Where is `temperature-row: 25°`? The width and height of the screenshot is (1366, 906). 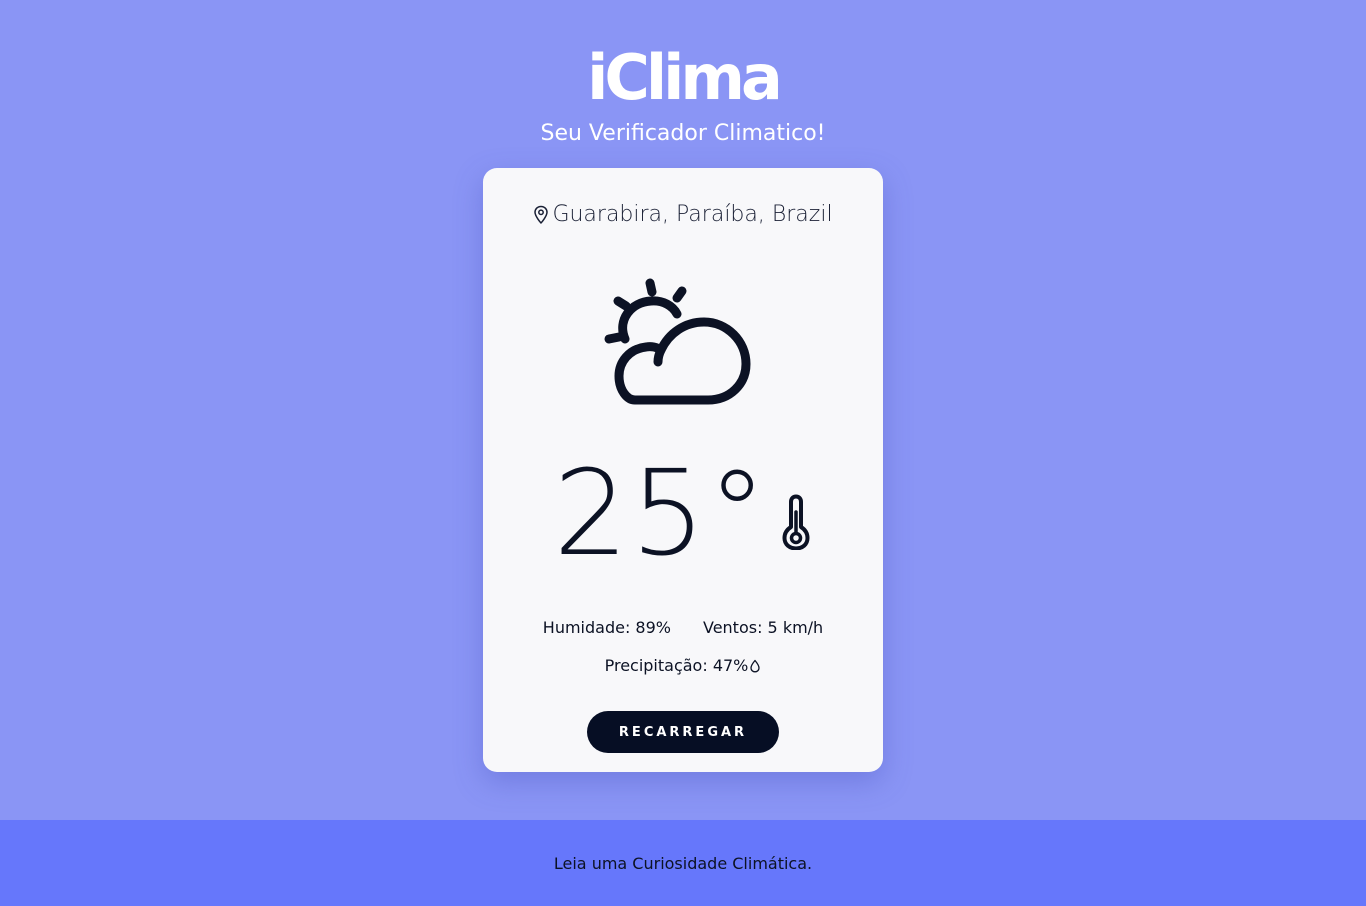
temperature-row: 25° is located at coordinates (683, 513).